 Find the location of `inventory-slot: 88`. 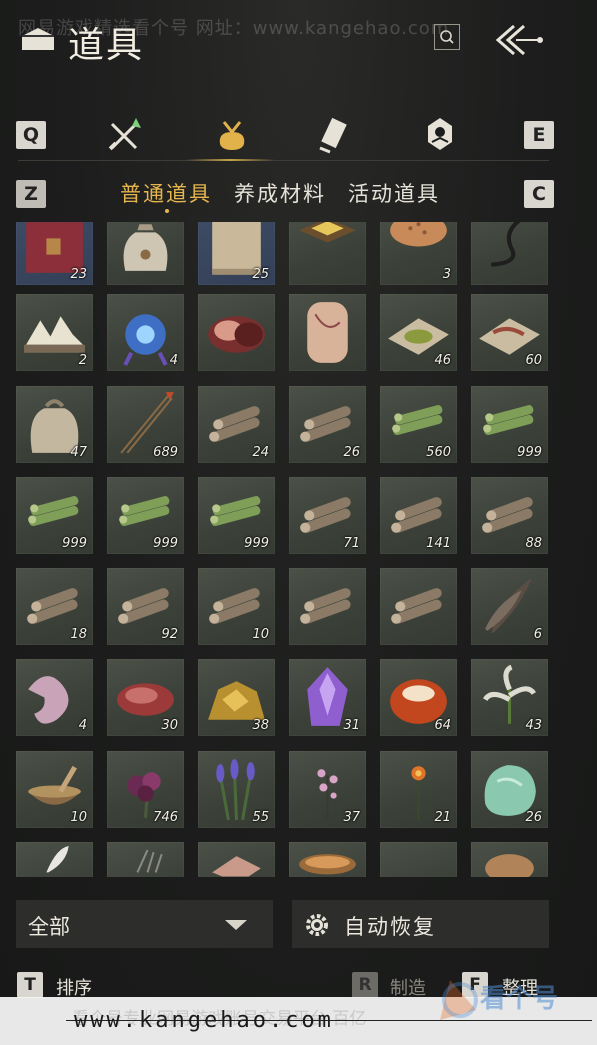

inventory-slot: 88 is located at coordinates (509, 515).